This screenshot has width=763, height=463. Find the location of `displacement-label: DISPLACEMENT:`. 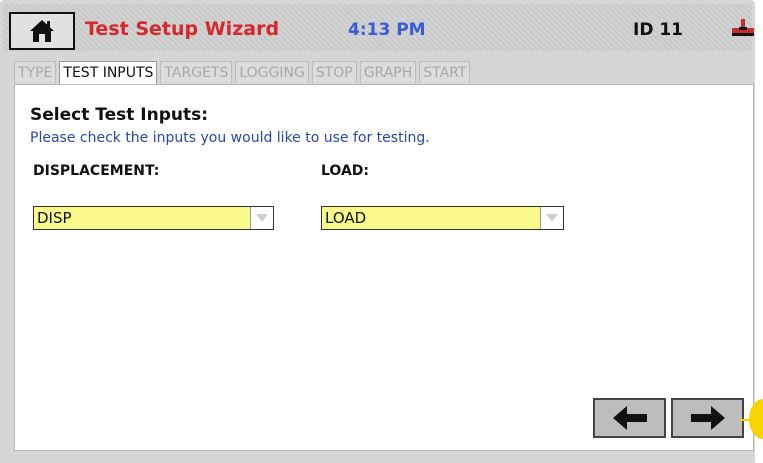

displacement-label: DISPLACEMENT: is located at coordinates (96, 171).